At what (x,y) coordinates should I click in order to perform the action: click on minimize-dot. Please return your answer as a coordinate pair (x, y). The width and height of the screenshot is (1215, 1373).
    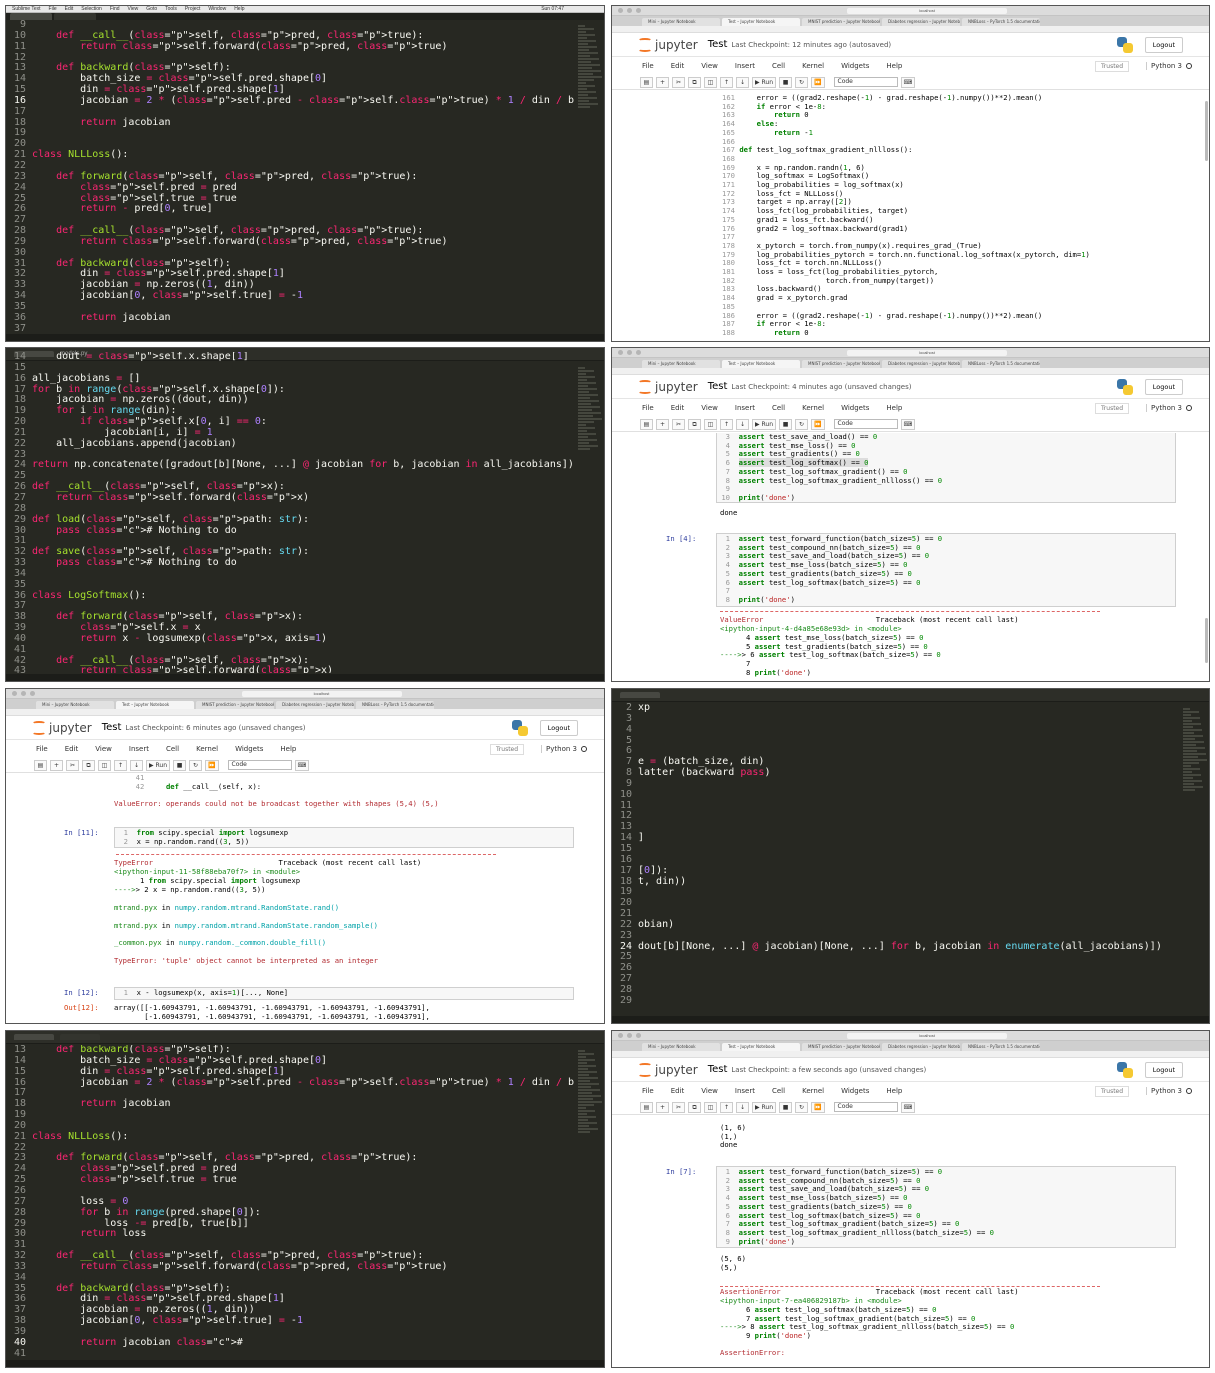
    Looking at the image, I should click on (629, 10).